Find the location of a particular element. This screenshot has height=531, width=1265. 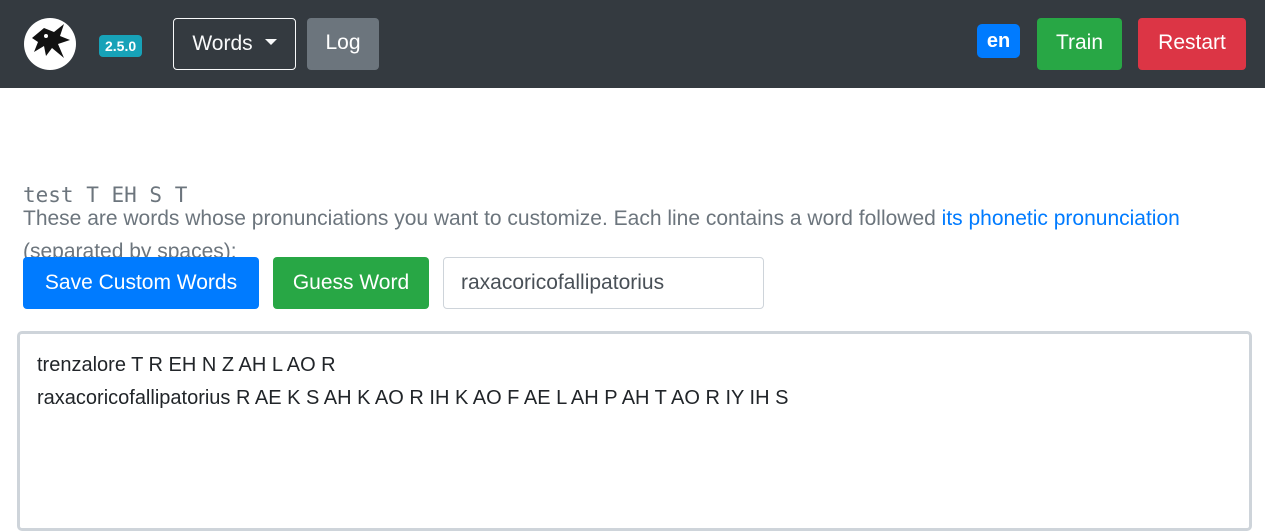

words-dropdown-button: Words is located at coordinates (234, 44).